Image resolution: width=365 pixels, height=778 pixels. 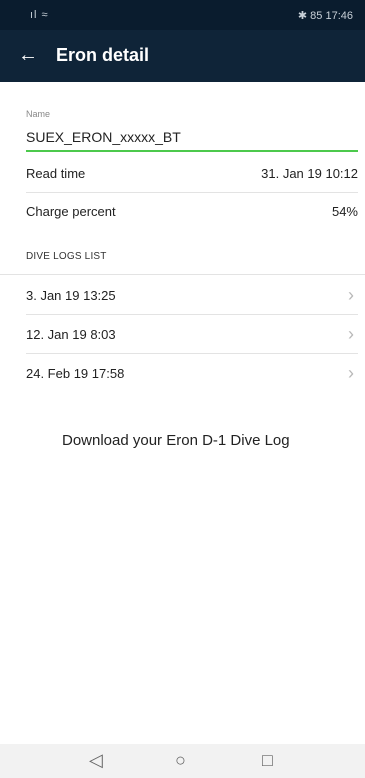 I want to click on app-bar: ← Eron detail, so click(x=182, y=56).